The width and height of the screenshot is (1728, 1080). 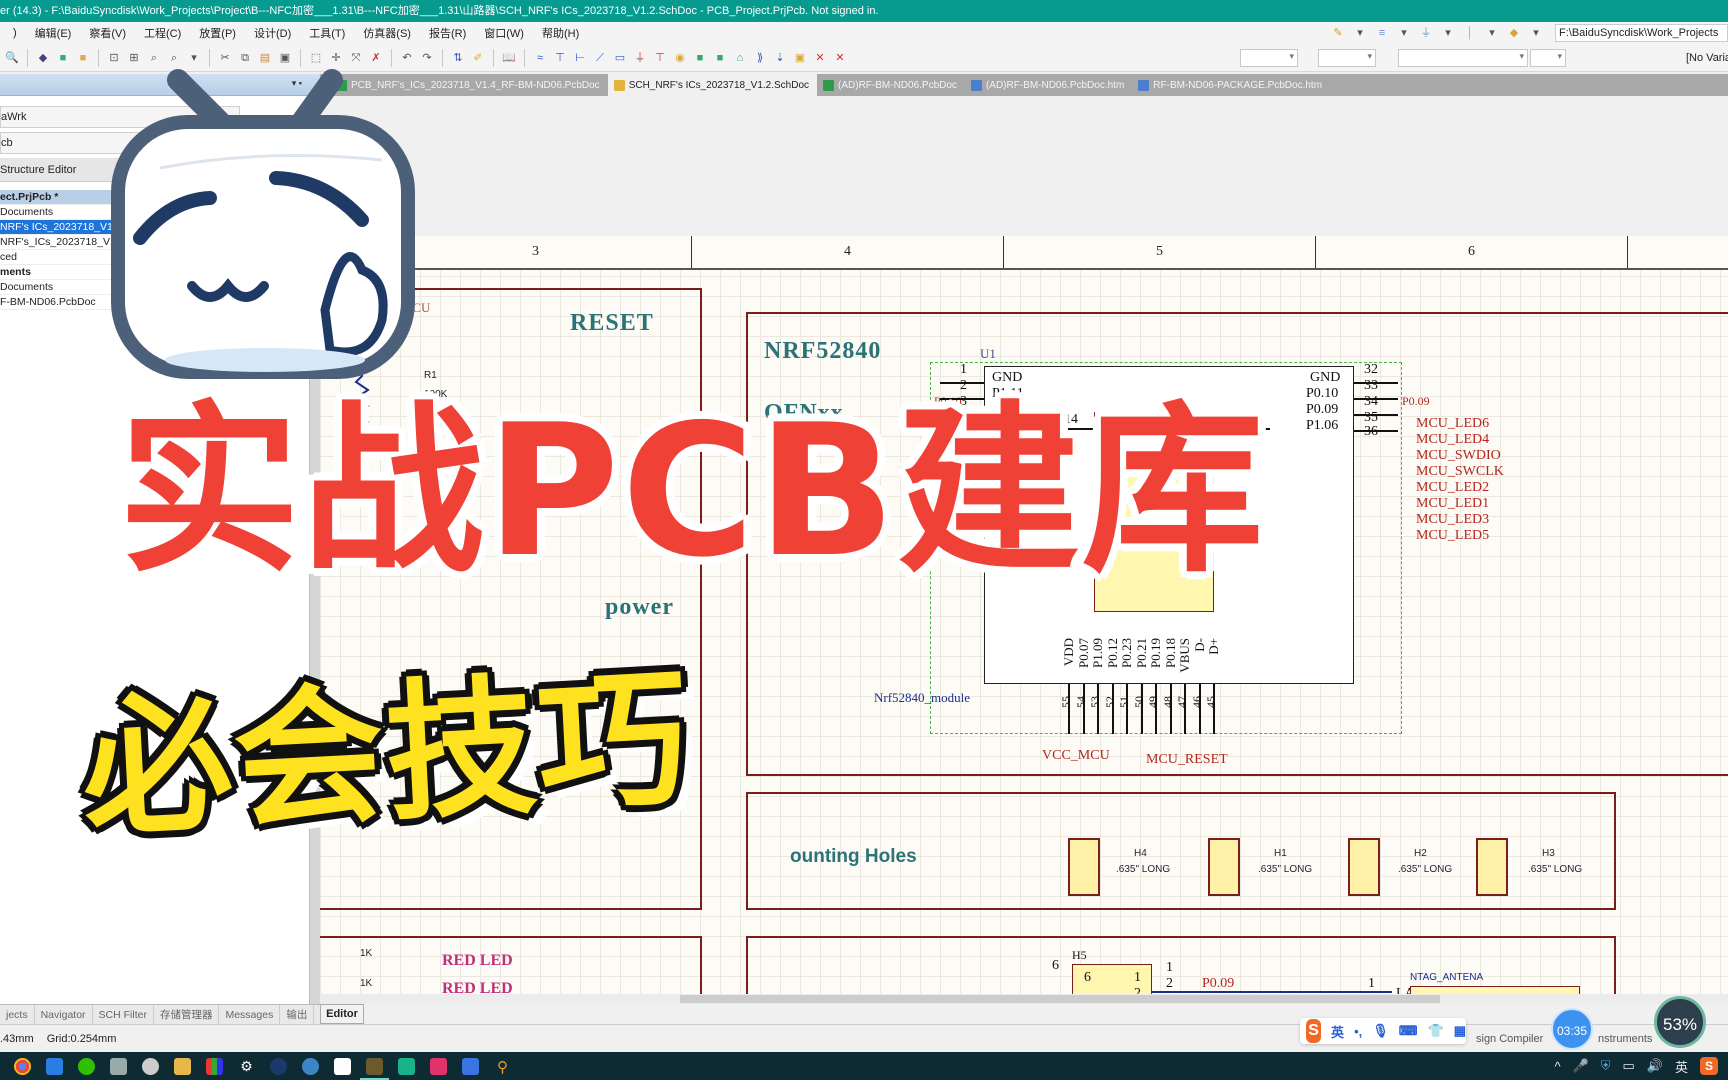 What do you see at coordinates (864, 1066) in the screenshot?
I see `taskbar: ⚙ ⚲` at bounding box center [864, 1066].